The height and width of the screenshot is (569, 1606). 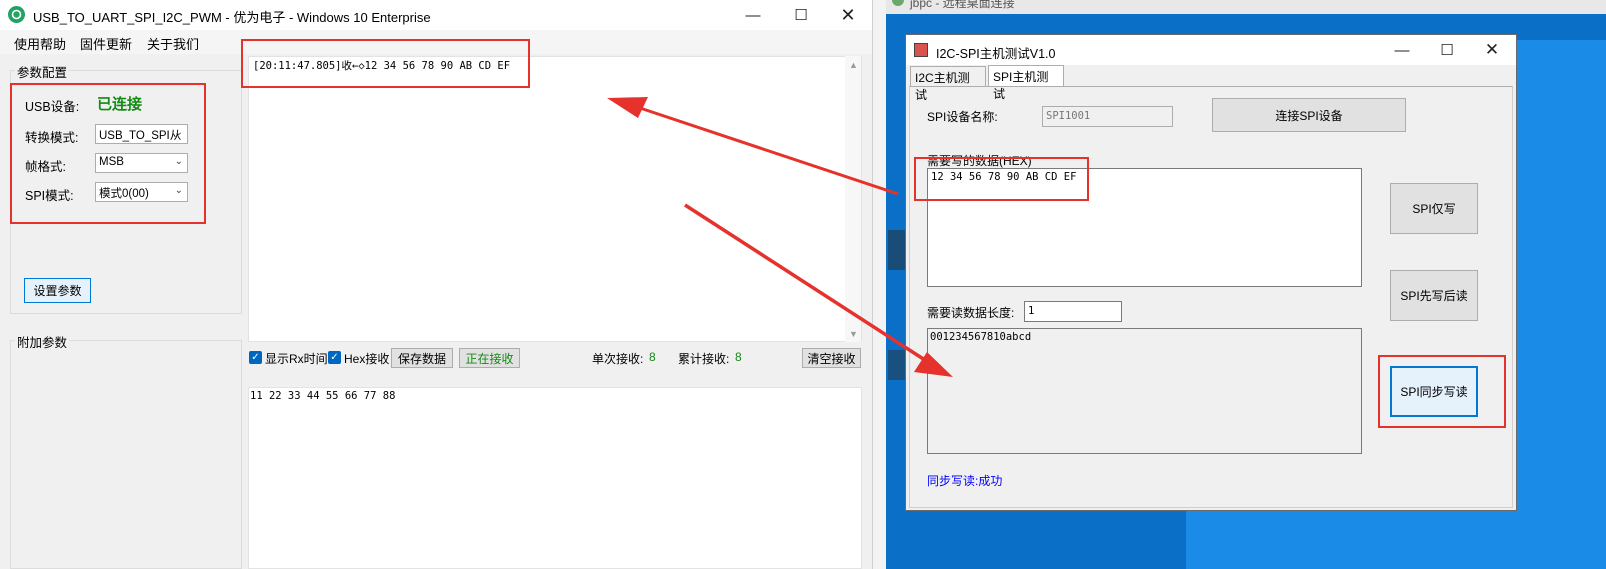 What do you see at coordinates (555, 478) in the screenshot?
I see `send-textarea` at bounding box center [555, 478].